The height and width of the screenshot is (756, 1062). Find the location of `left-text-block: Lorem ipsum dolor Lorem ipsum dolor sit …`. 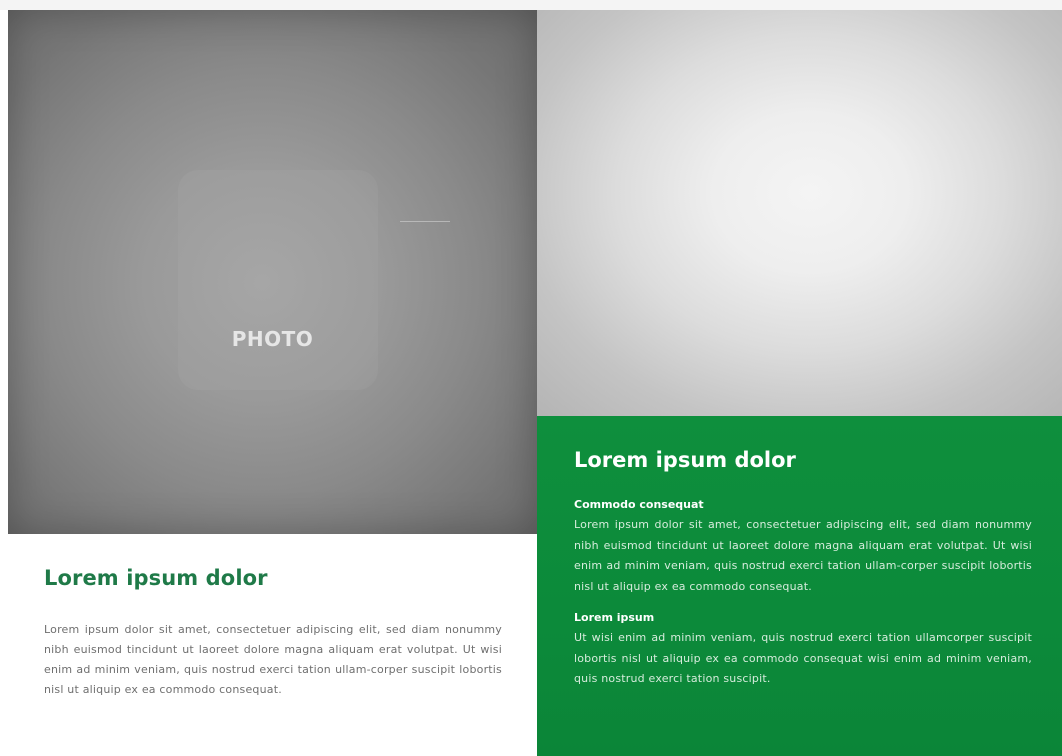

left-text-block: Lorem ipsum dolor Lorem ipsum dolor sit … is located at coordinates (273, 633).